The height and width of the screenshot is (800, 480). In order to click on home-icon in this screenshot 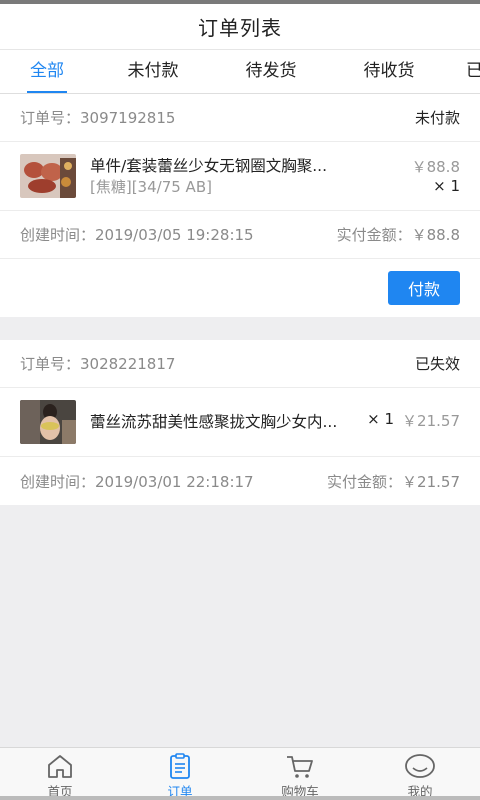, I will do `click(60, 766)`.